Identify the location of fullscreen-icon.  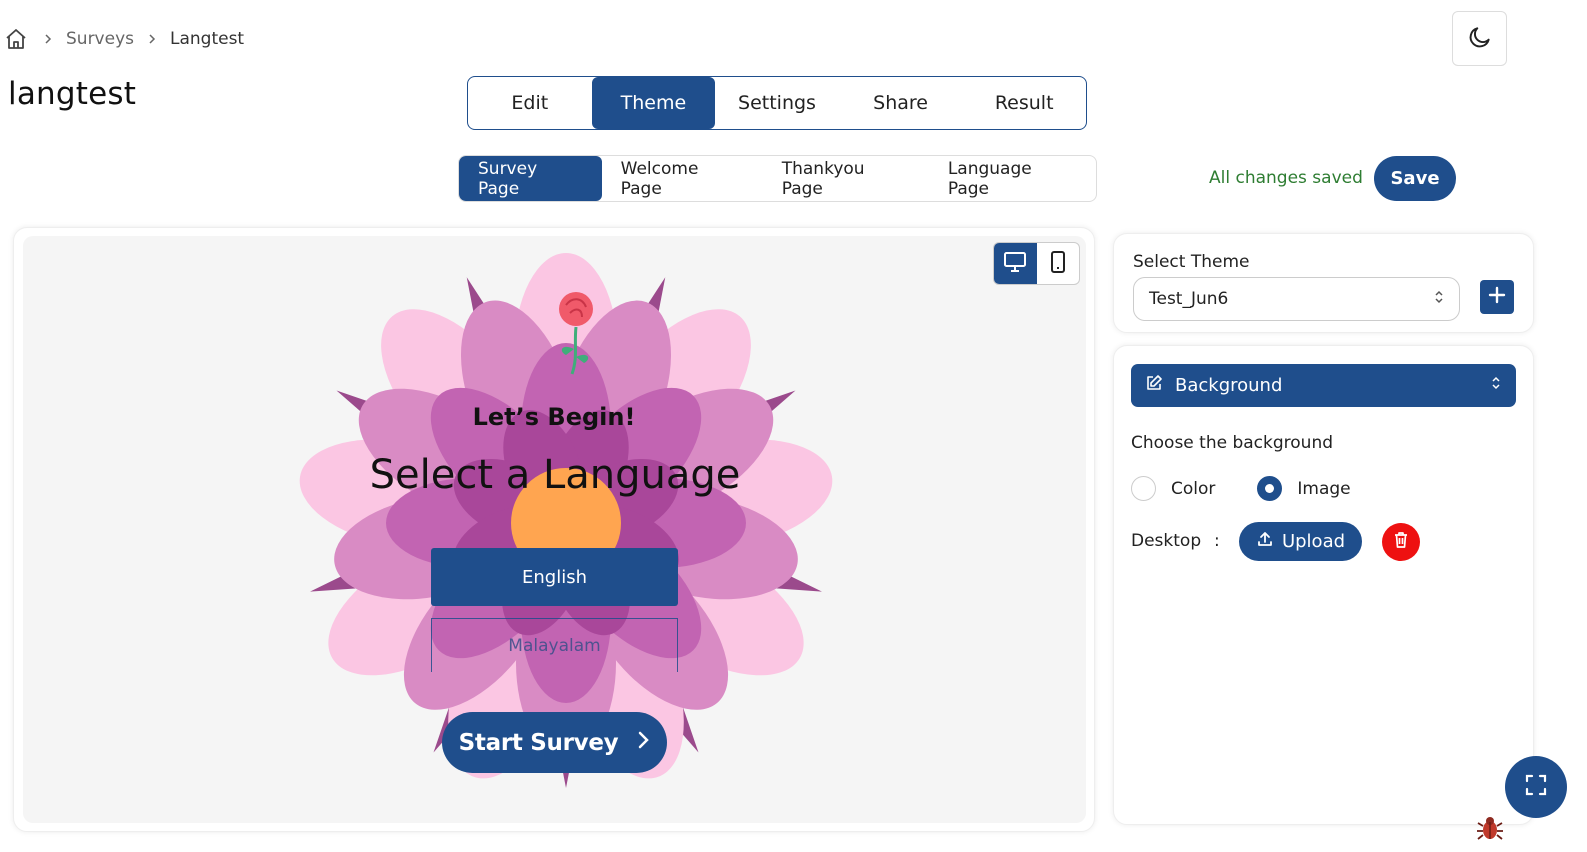
(1536, 787).